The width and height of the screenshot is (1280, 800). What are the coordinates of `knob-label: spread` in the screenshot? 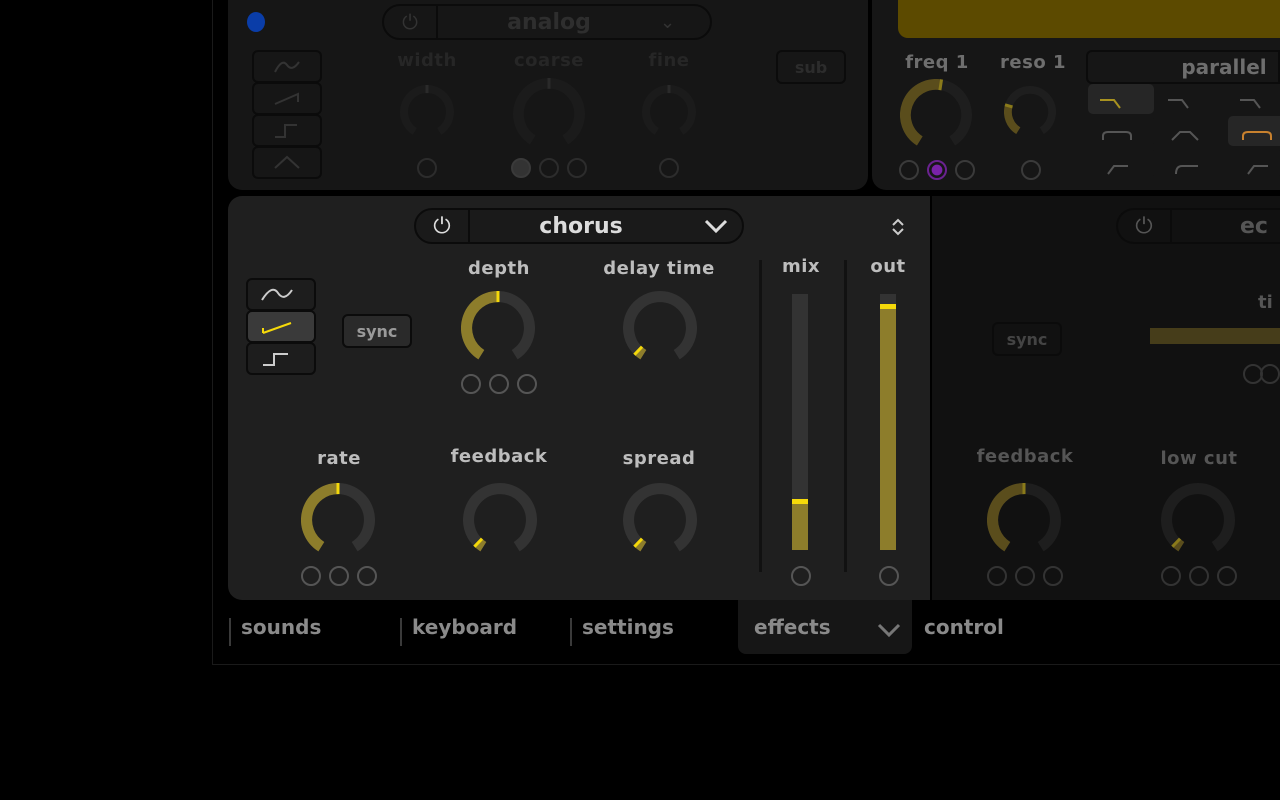 It's located at (659, 458).